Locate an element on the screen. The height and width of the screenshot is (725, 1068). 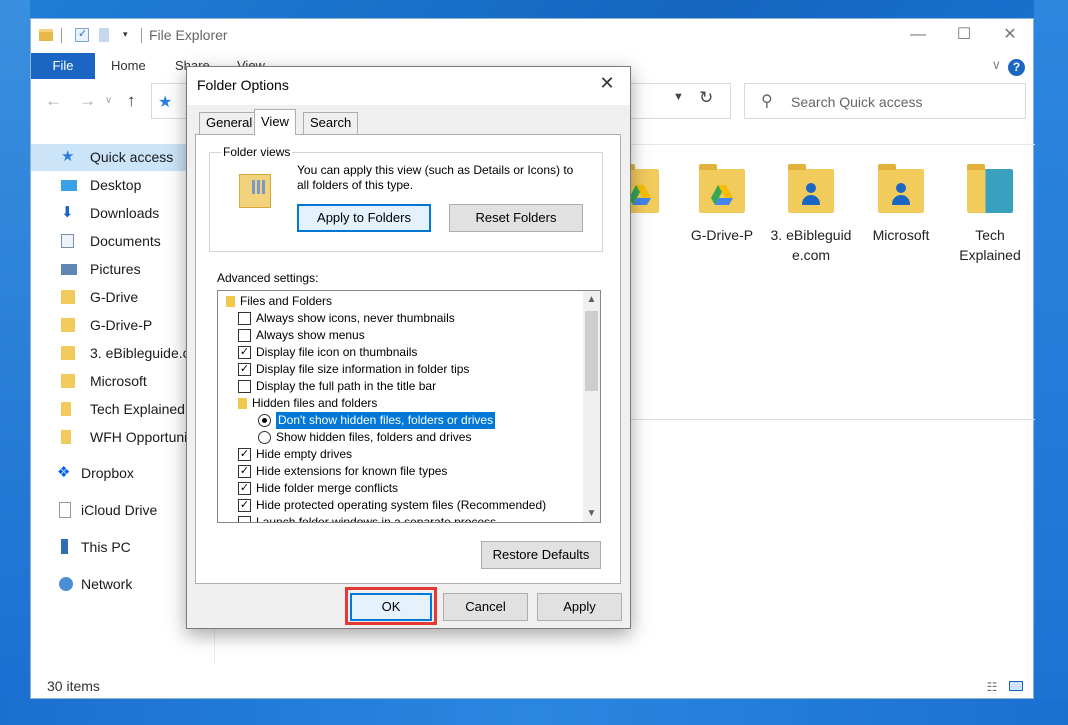
tree-scrollbar: ▲ ▼ is located at coordinates (591, 406).